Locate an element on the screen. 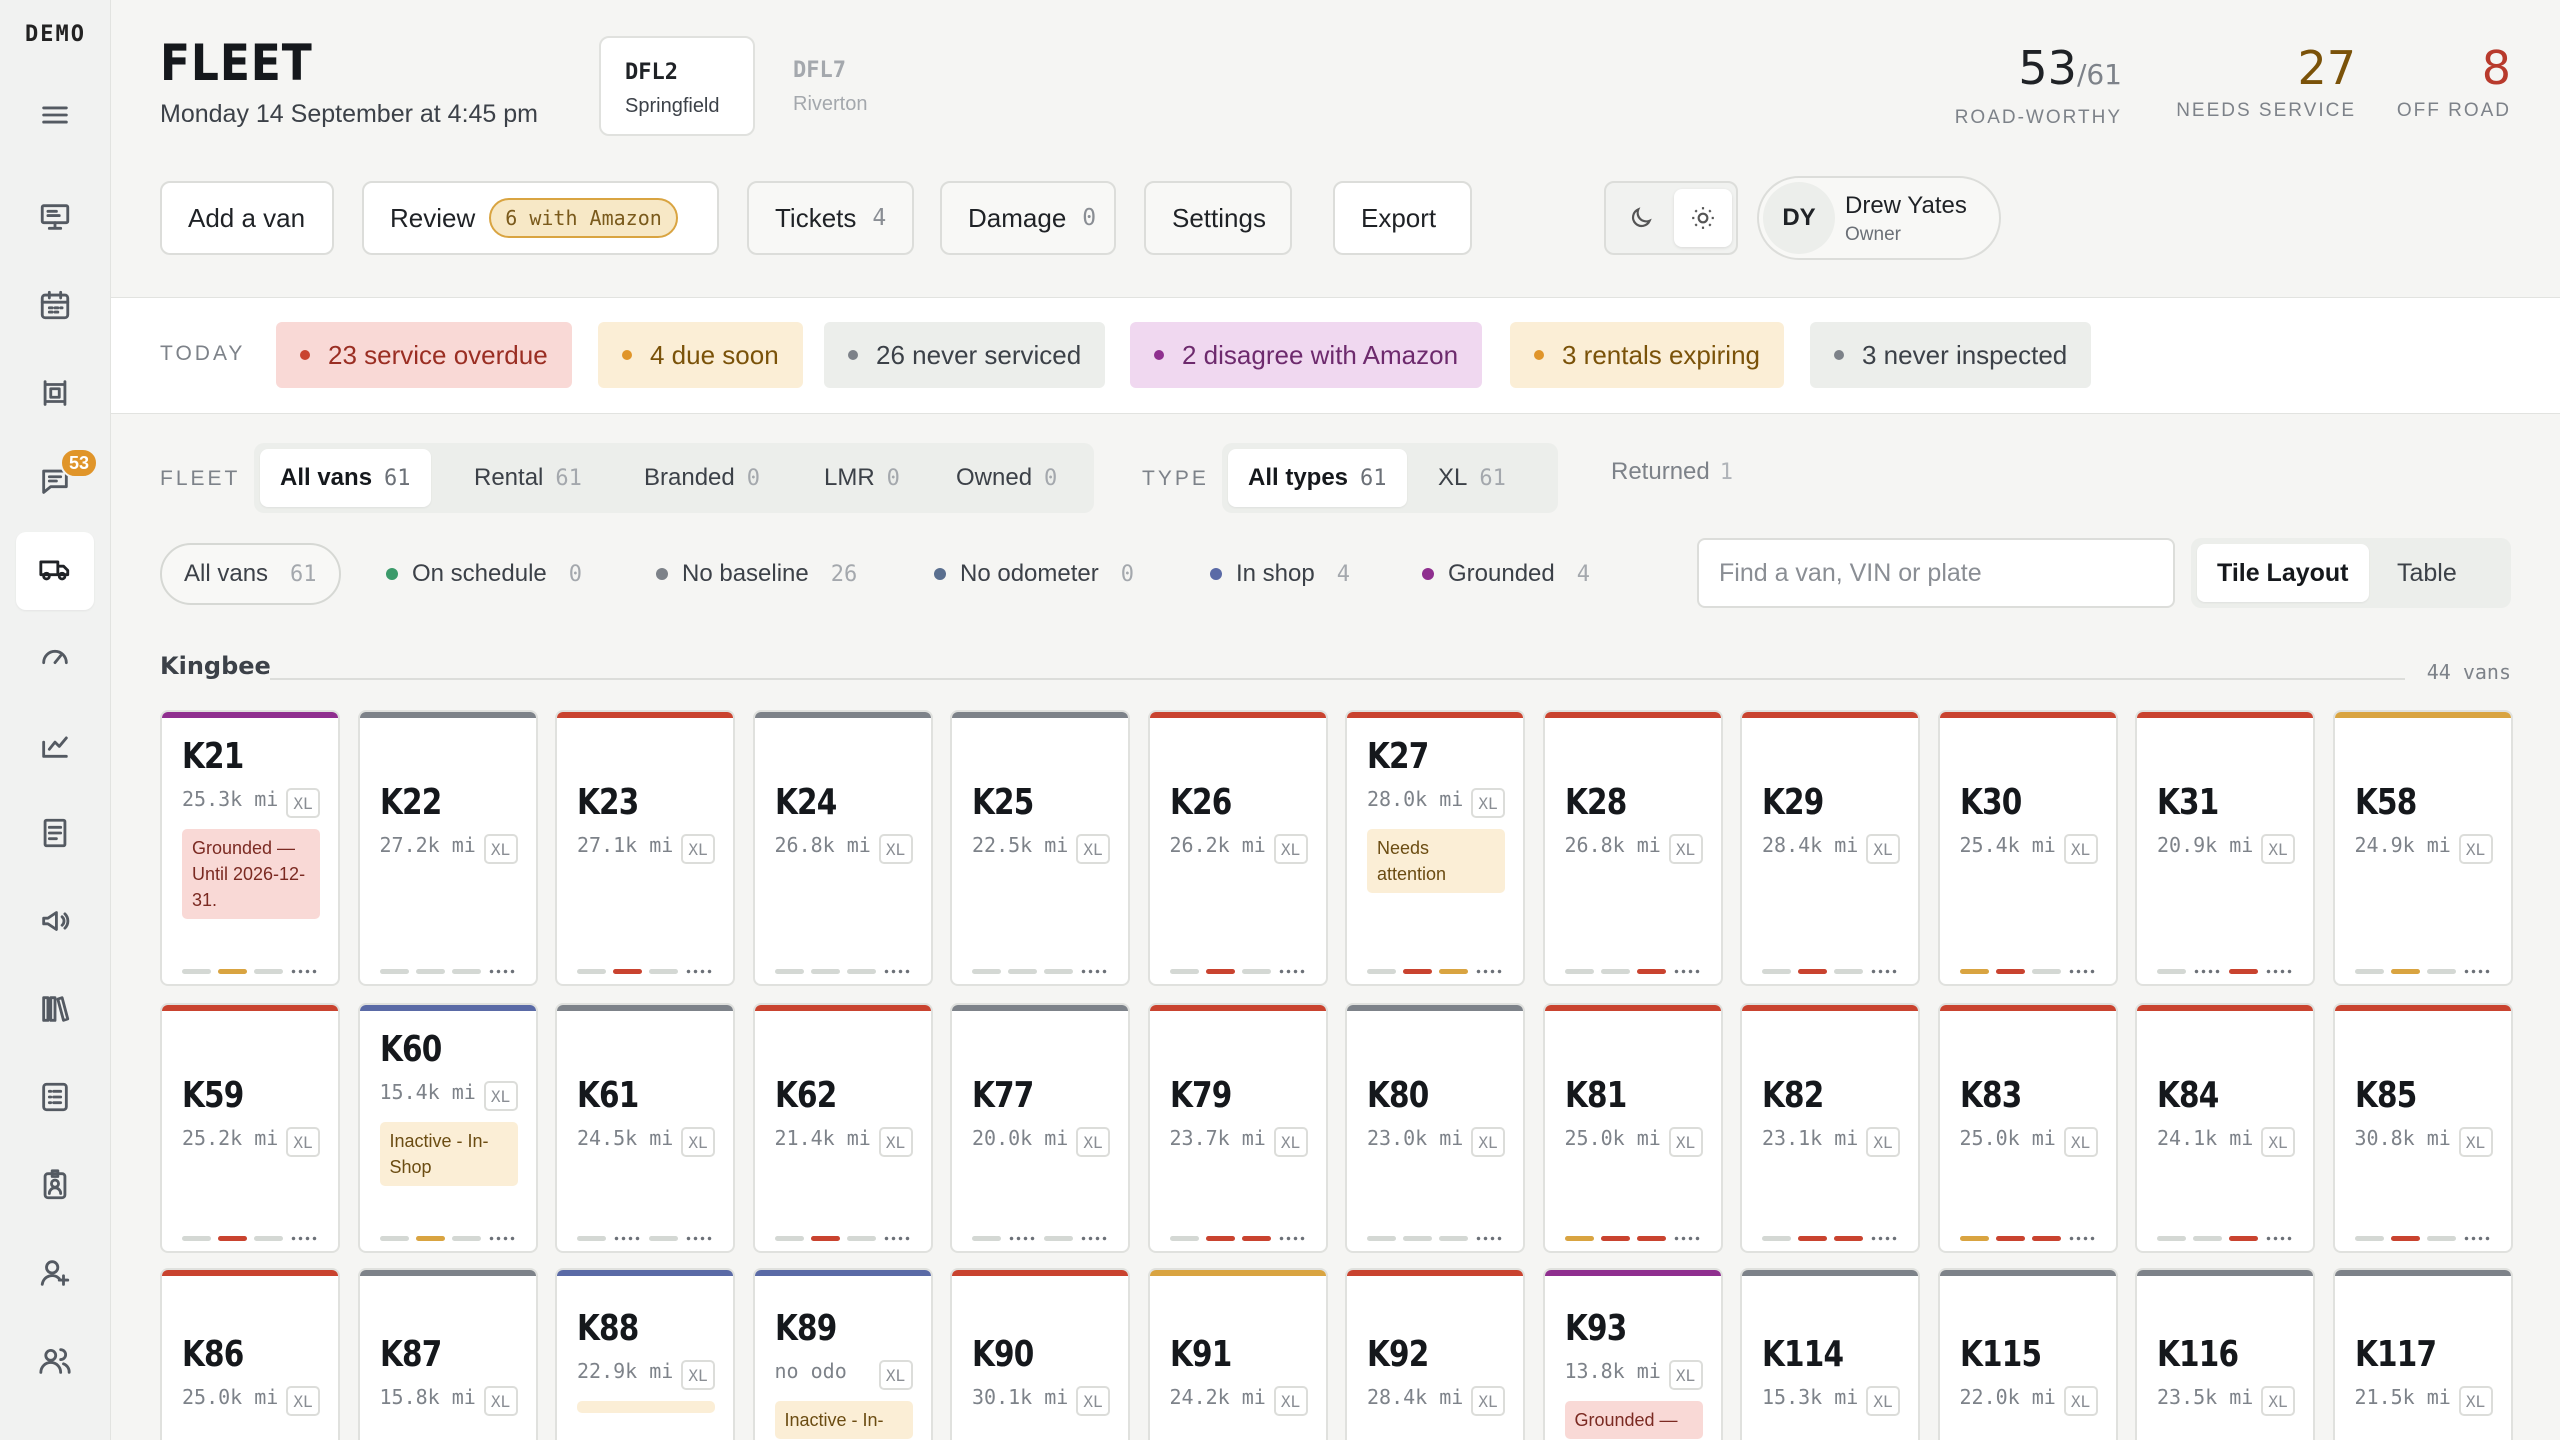 The height and width of the screenshot is (1440, 2560). nav-badge-item is located at coordinates (55, 1187).